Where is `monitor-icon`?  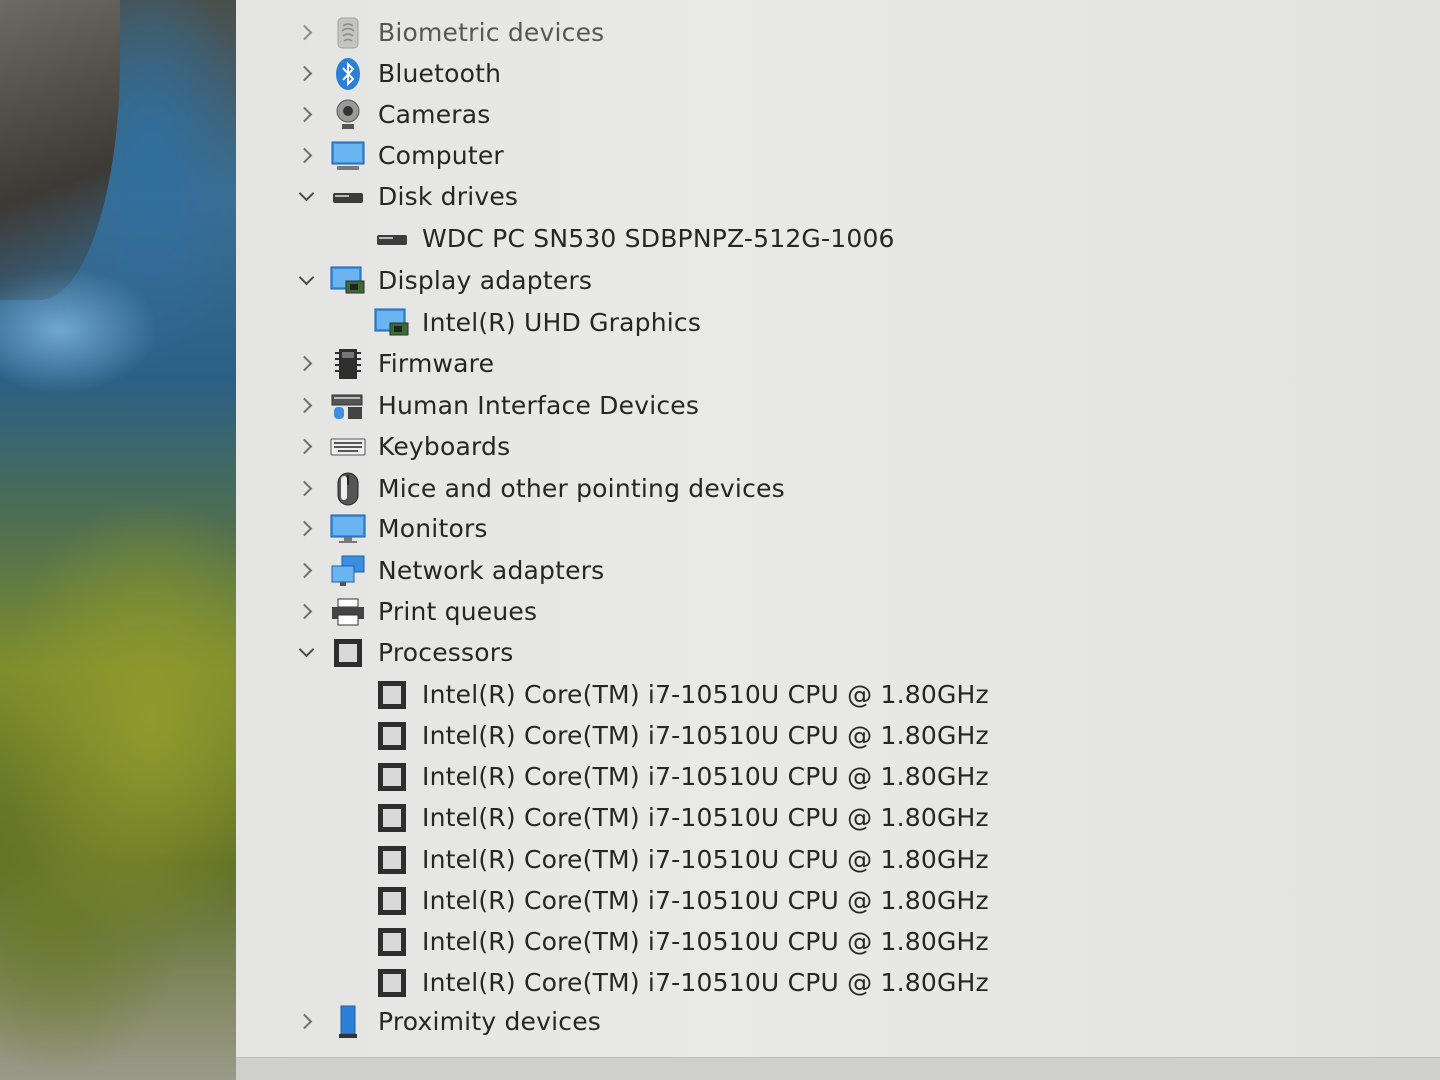 monitor-icon is located at coordinates (348, 529).